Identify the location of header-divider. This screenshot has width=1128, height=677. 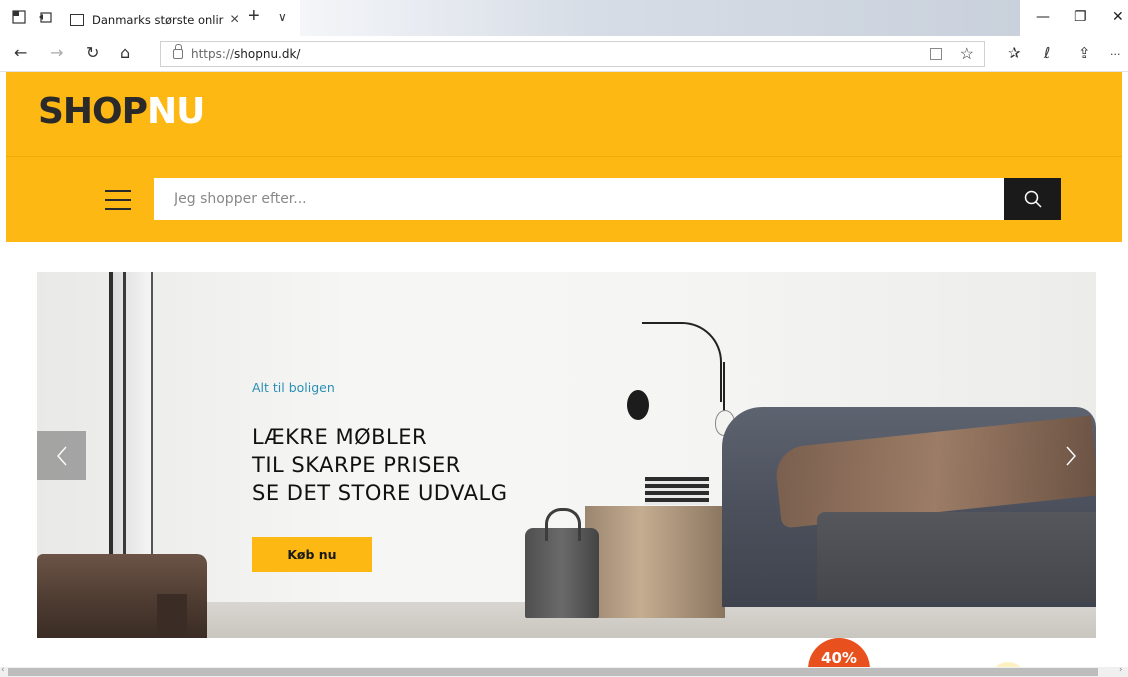
(564, 156).